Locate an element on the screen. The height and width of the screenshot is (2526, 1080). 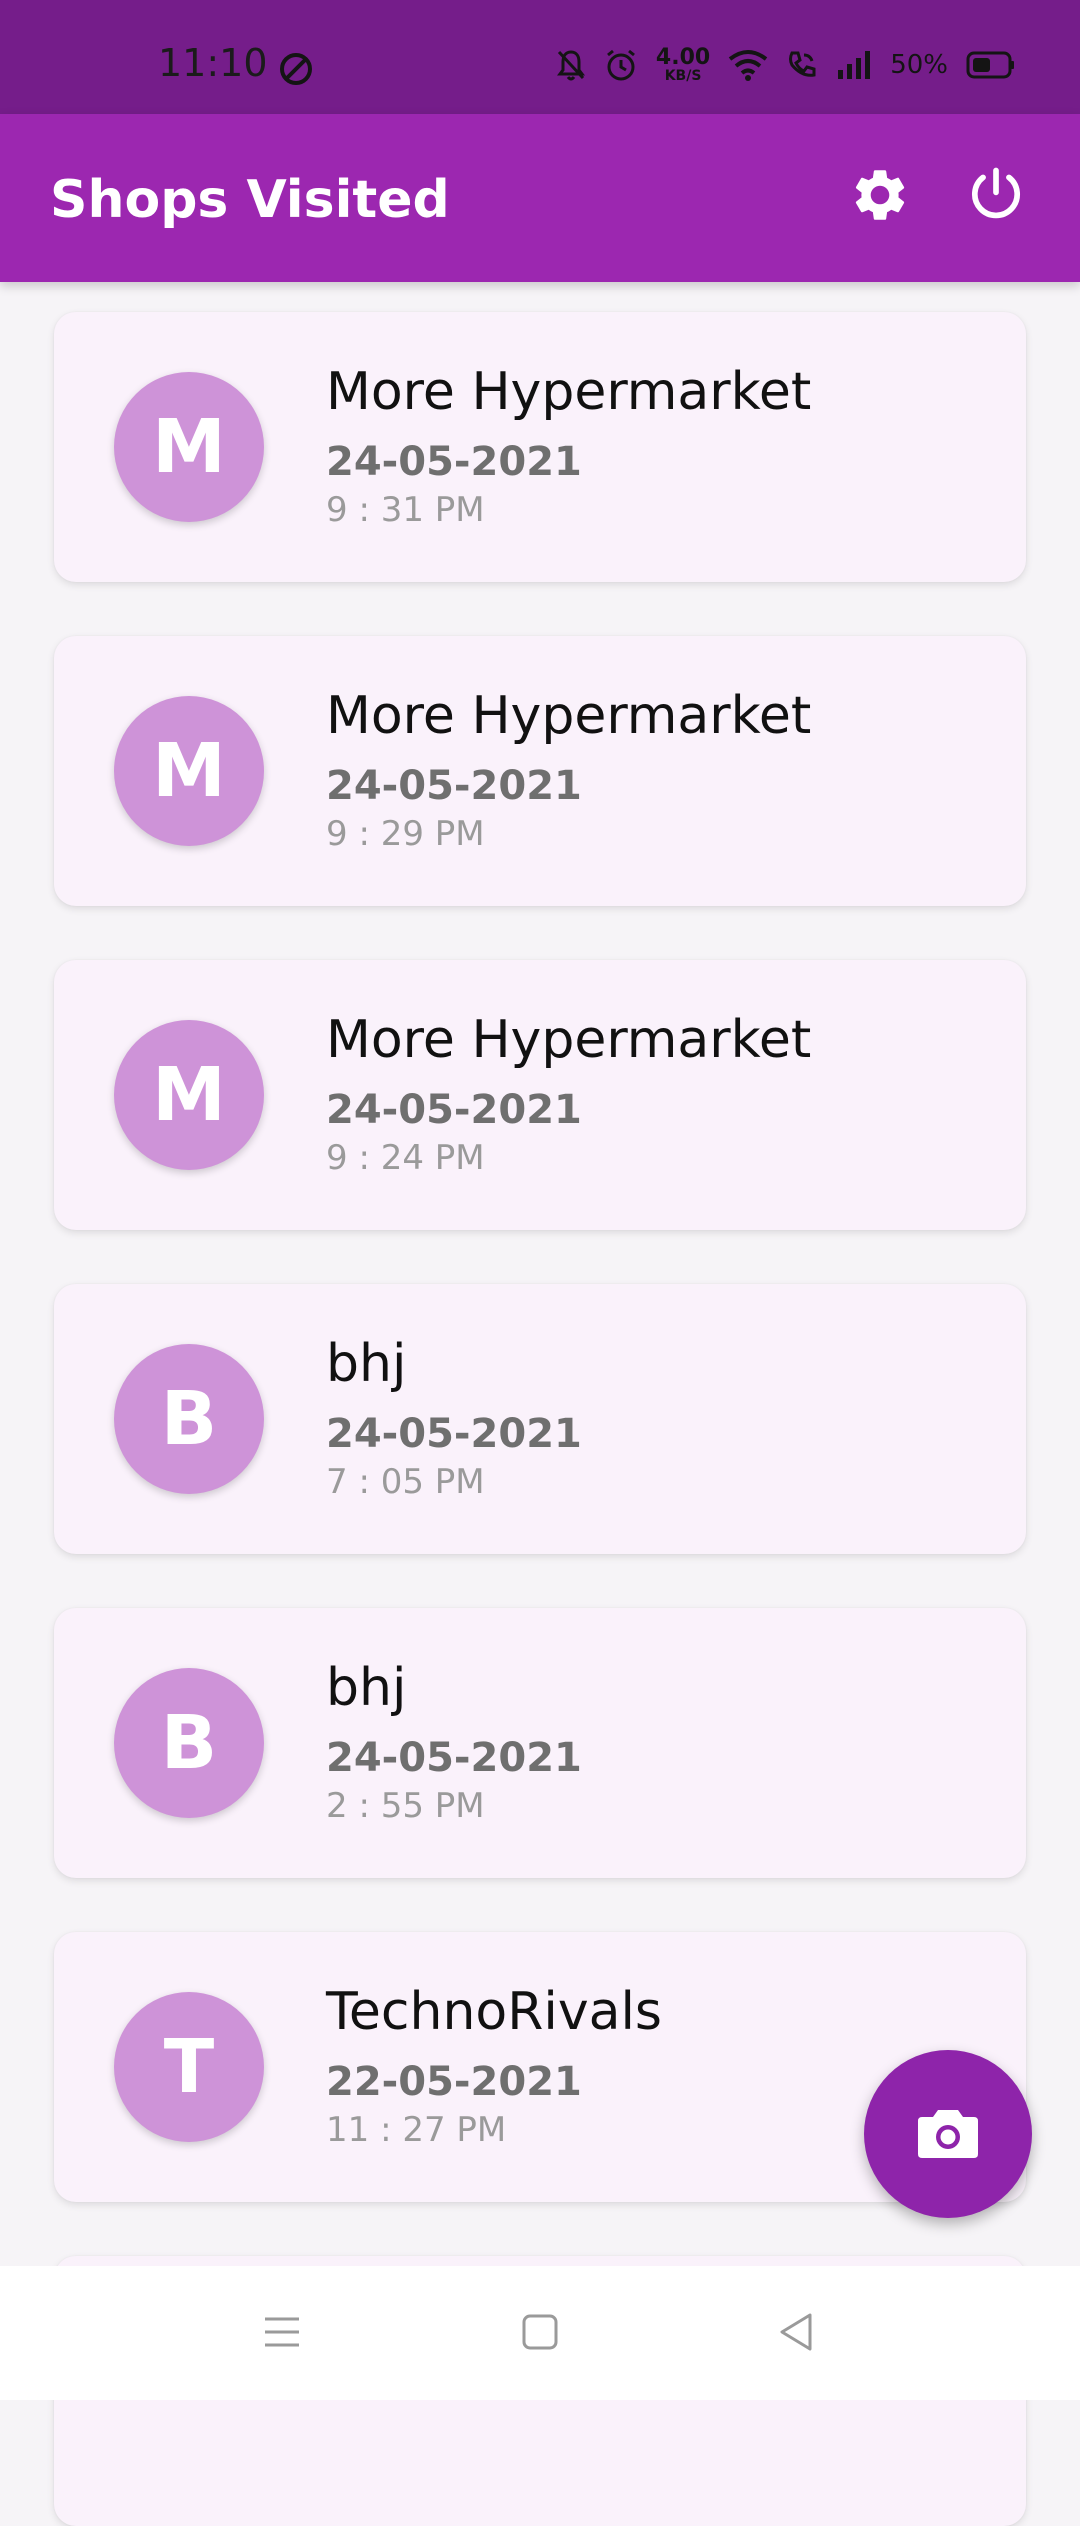
visit-time: 9 : 29 PM is located at coordinates (405, 834).